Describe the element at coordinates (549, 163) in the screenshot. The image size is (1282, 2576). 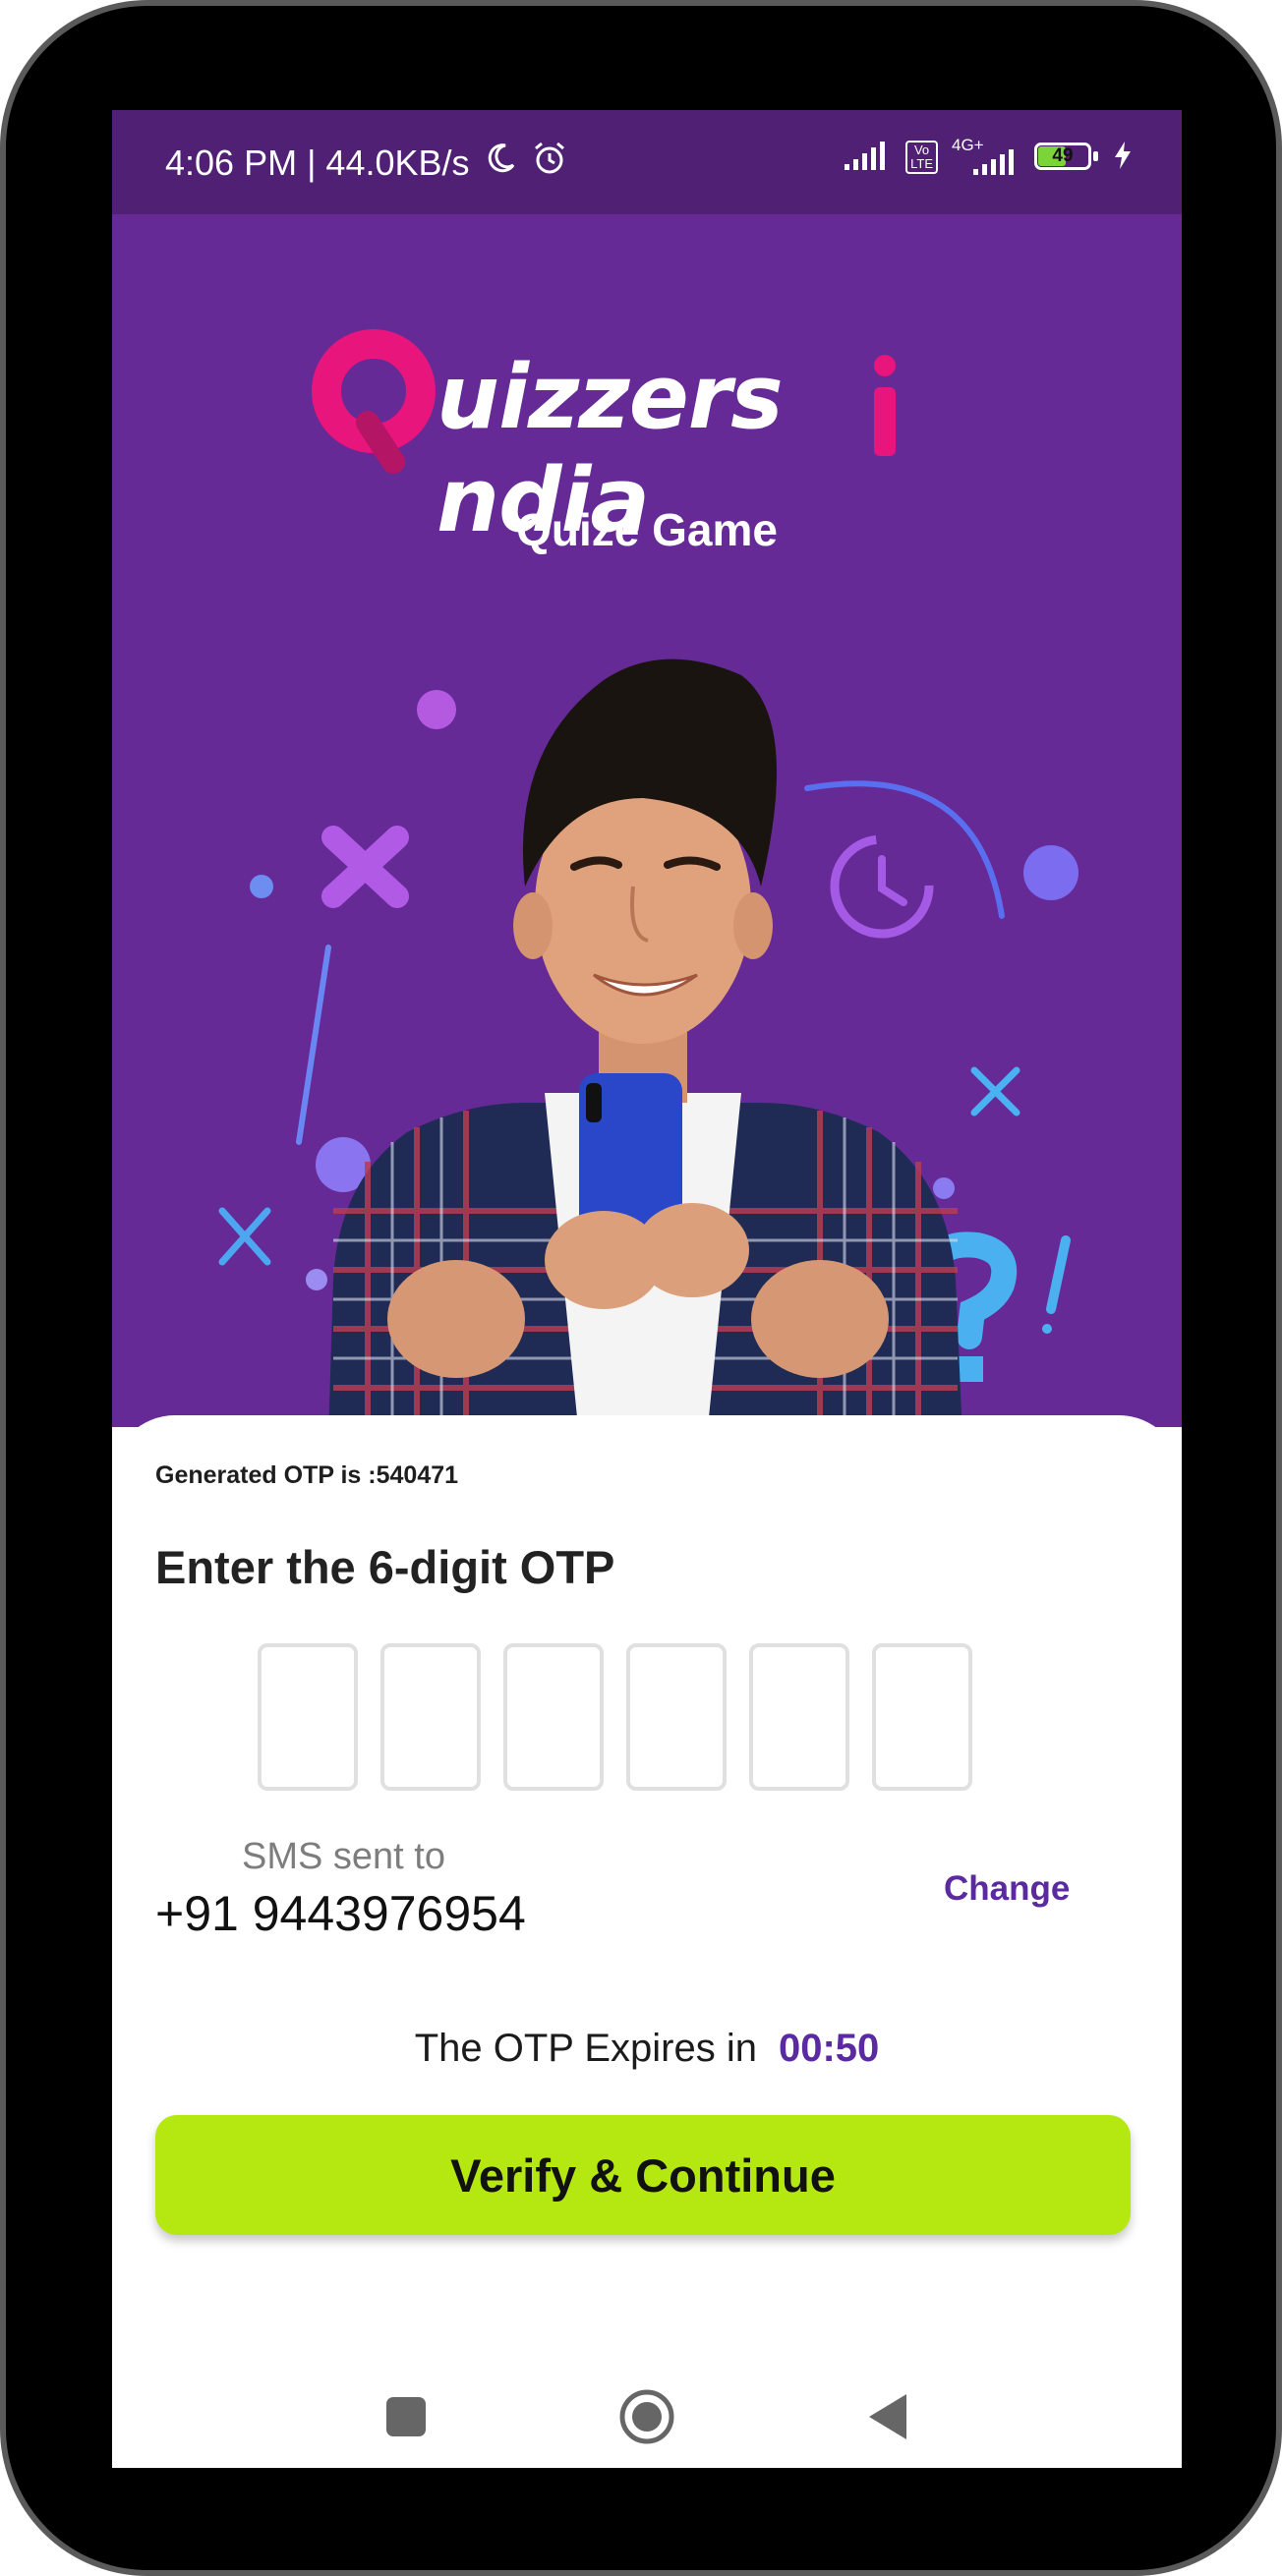
I see `alarm-icon` at that location.